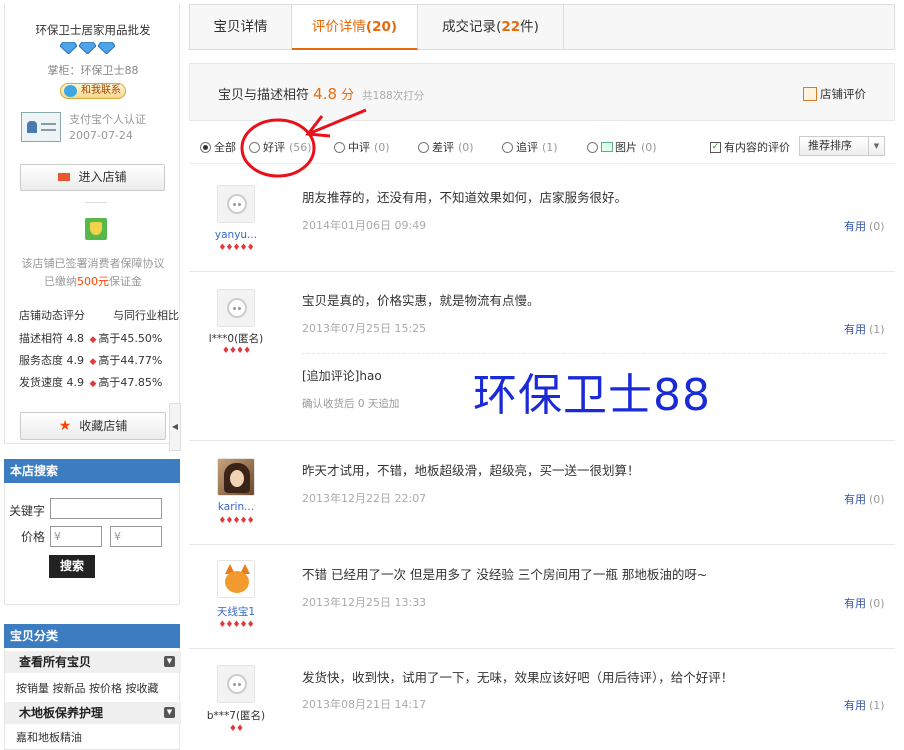 This screenshot has height=750, width=904. Describe the element at coordinates (364, 704) in the screenshot. I see `review-date: 2013年08月21日 14:17` at that location.